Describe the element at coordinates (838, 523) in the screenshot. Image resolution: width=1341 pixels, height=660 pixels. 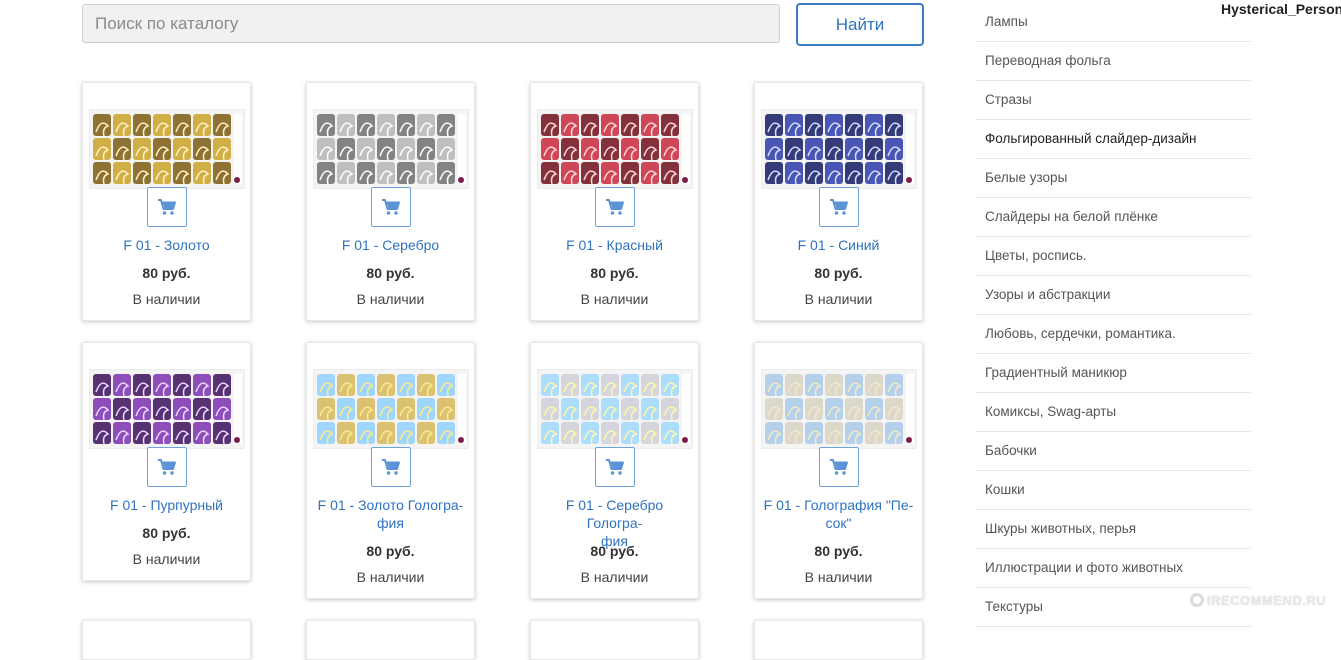
I see `product-name-line: сок"` at that location.